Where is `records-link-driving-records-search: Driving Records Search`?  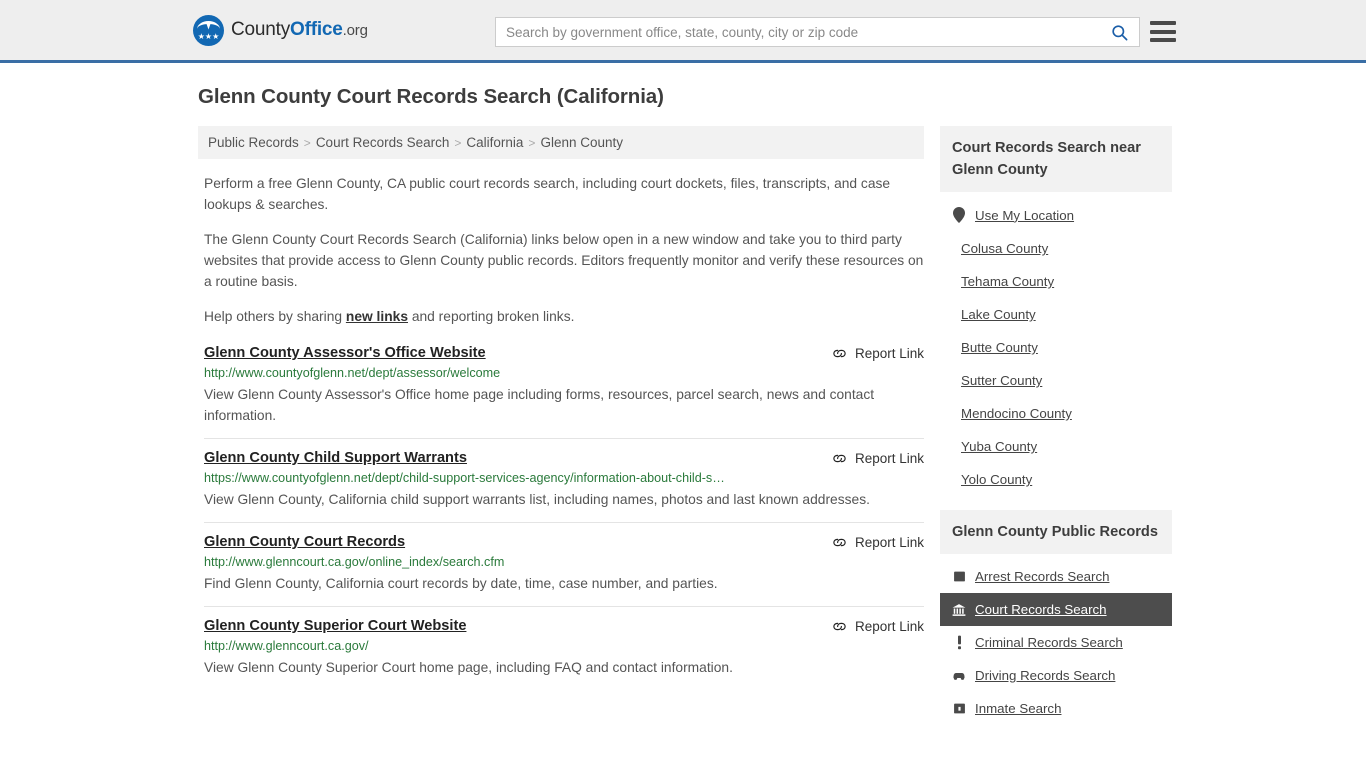
records-link-driving-records-search: Driving Records Search is located at coordinates (1056, 675).